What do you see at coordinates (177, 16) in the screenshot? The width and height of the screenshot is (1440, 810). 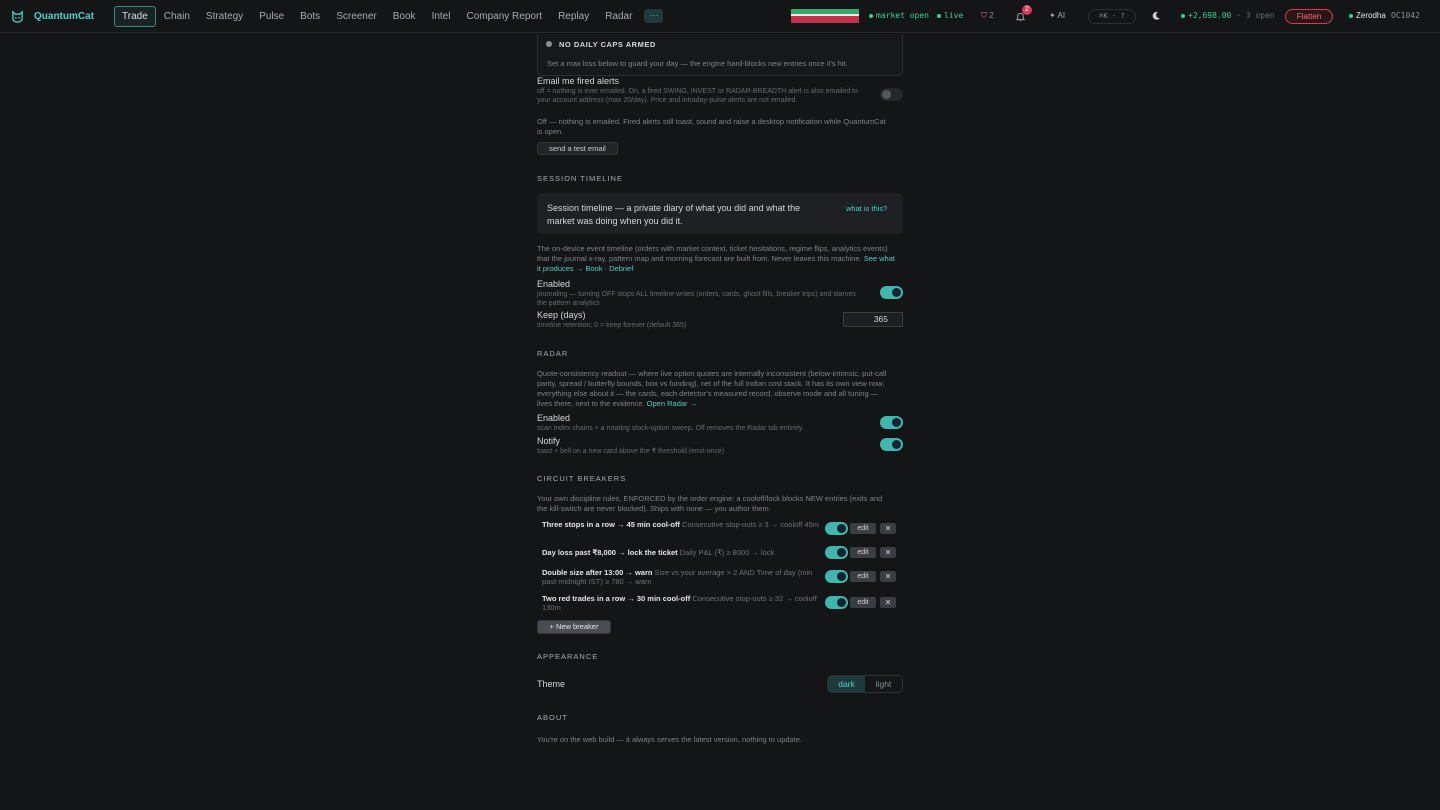 I see `nav-chain: Chain` at bounding box center [177, 16].